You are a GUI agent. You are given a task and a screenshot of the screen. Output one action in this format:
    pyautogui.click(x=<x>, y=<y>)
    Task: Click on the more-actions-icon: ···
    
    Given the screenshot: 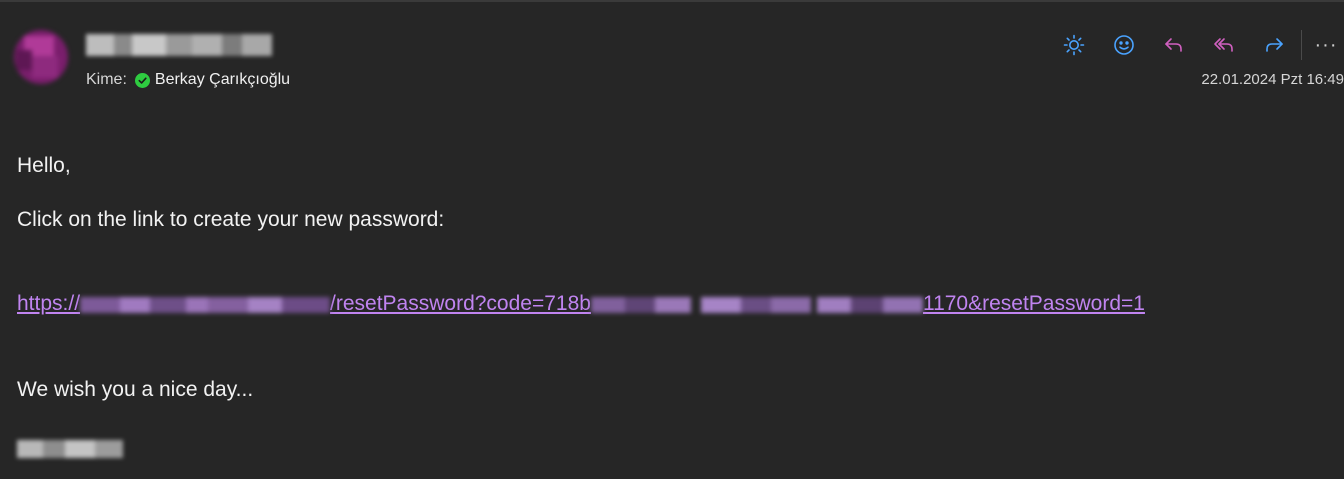 What is the action you would take?
    pyautogui.click(x=1326, y=45)
    